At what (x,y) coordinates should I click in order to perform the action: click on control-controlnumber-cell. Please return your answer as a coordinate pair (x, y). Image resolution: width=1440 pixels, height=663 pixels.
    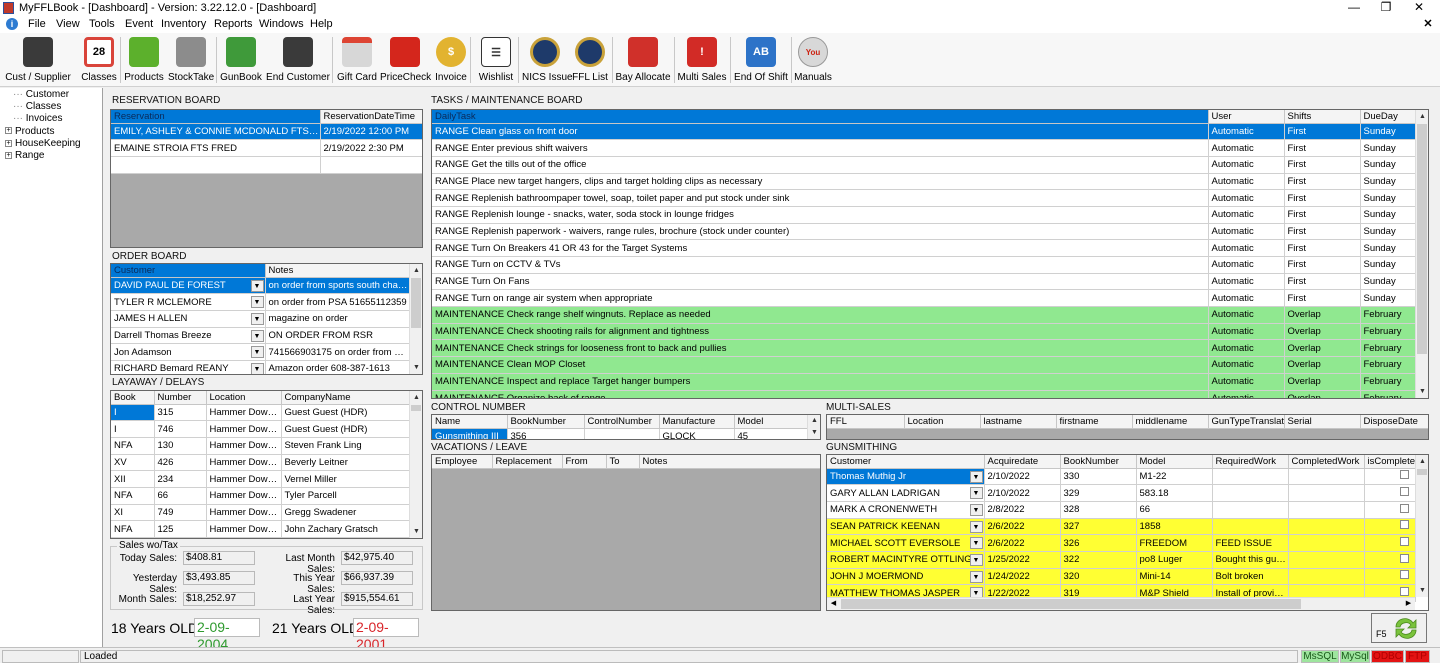
    Looking at the image, I should click on (622, 433).